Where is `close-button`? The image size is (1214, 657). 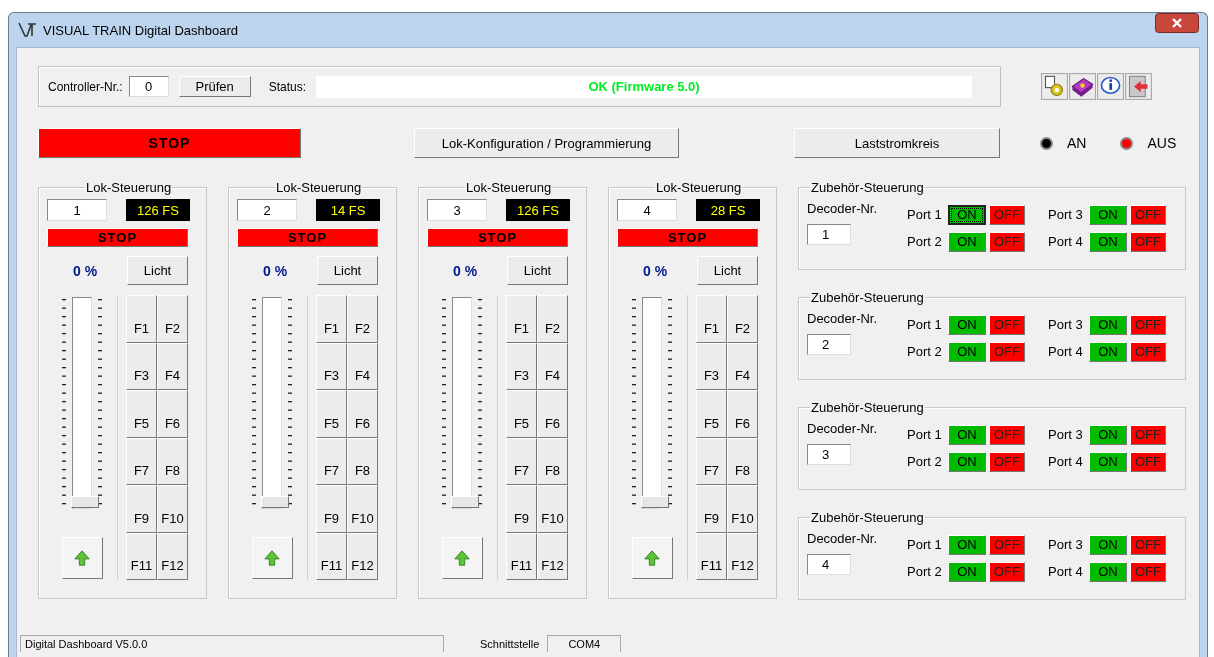
close-button is located at coordinates (1177, 23).